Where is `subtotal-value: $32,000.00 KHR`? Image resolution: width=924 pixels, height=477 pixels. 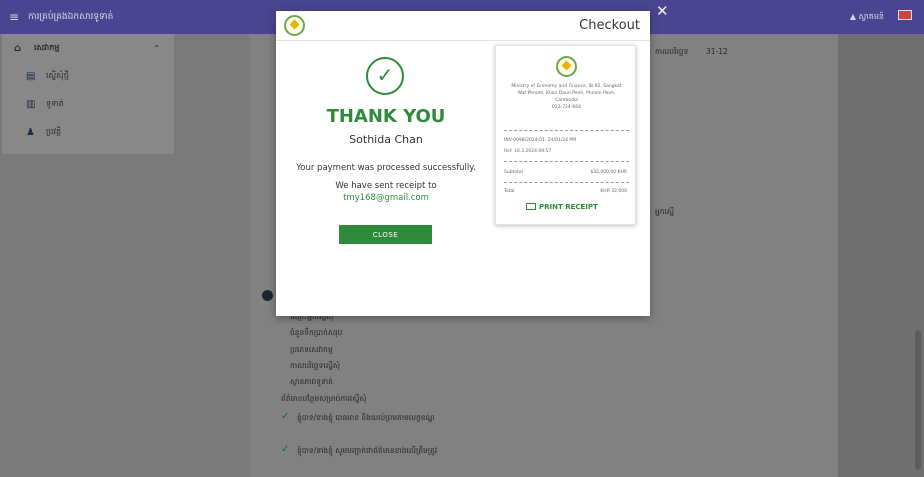 subtotal-value: $32,000.00 KHR is located at coordinates (608, 172).